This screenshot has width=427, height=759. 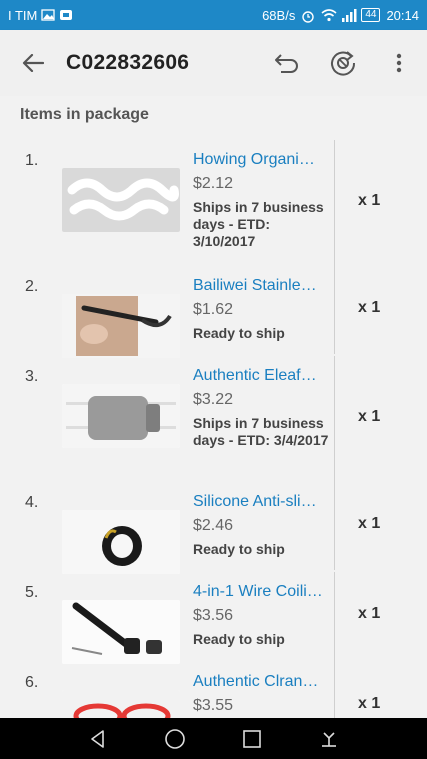 What do you see at coordinates (213, 615) in the screenshot?
I see `product-price: $3.56` at bounding box center [213, 615].